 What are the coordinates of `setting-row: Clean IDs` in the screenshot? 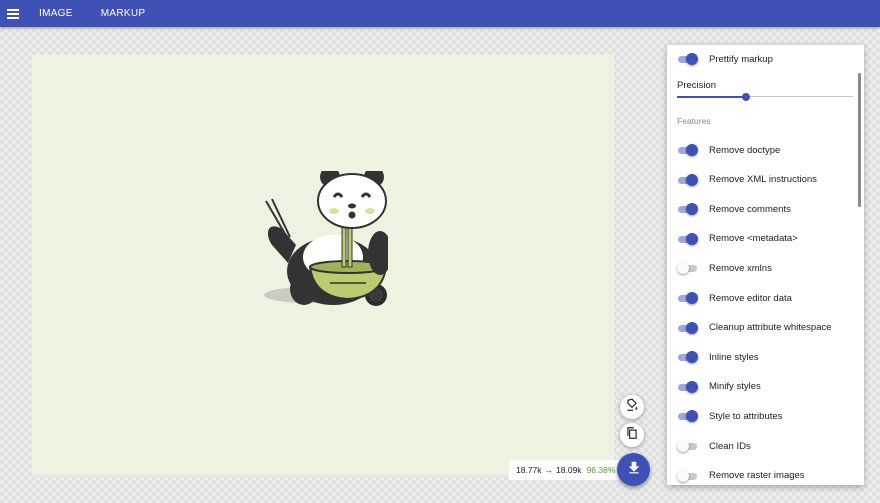 It's located at (714, 446).